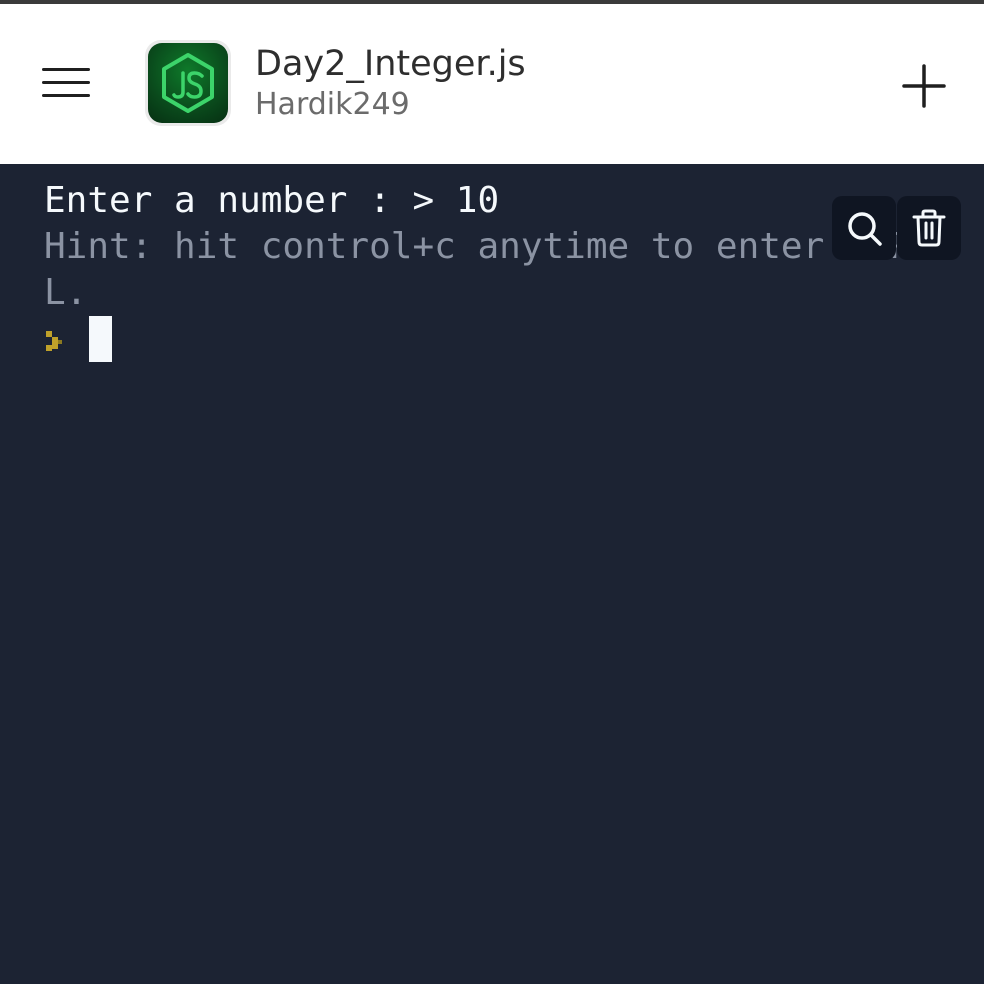  I want to click on repl-owner: Hardik249, so click(332, 104).